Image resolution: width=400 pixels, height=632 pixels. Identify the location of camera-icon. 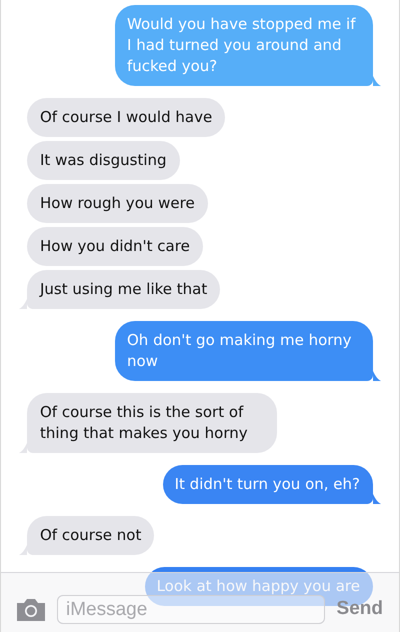
(31, 609).